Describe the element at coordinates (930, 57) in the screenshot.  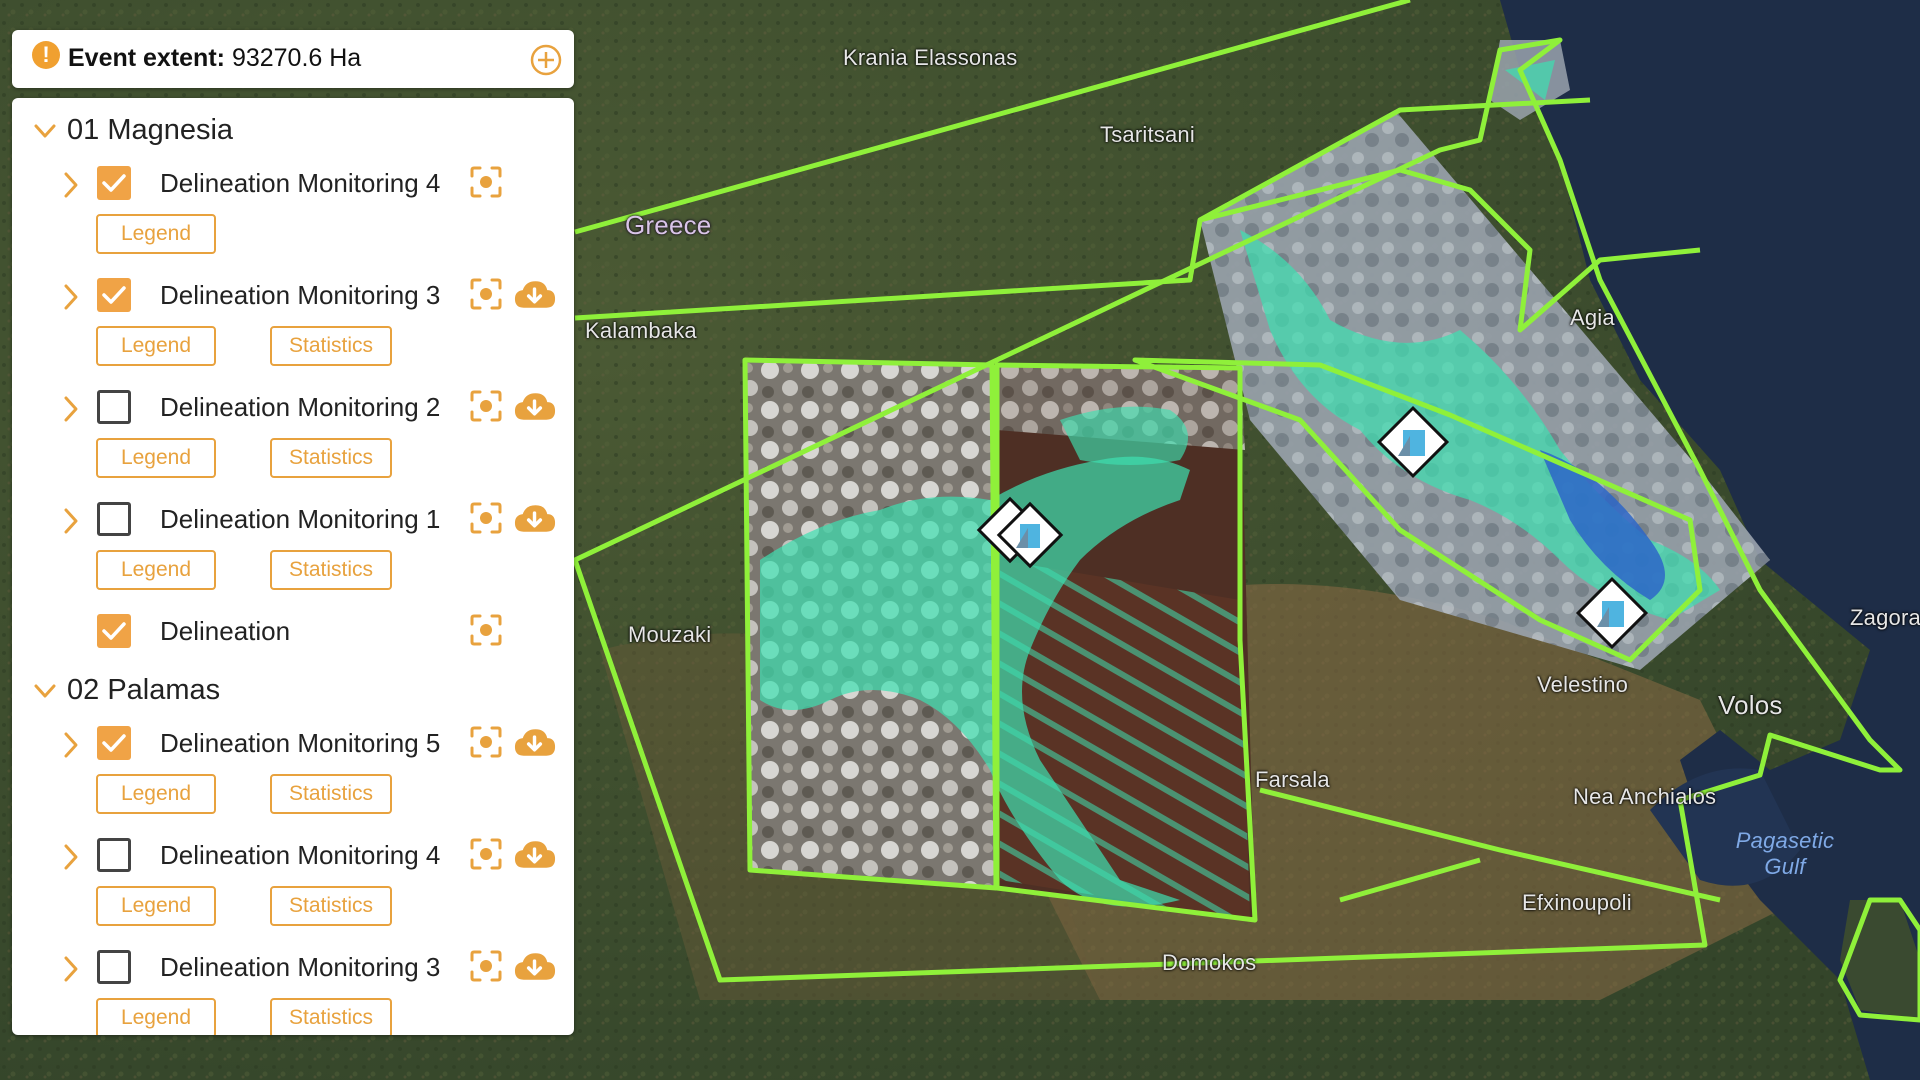
I see `place-label-krania: Krania Elassonas` at that location.